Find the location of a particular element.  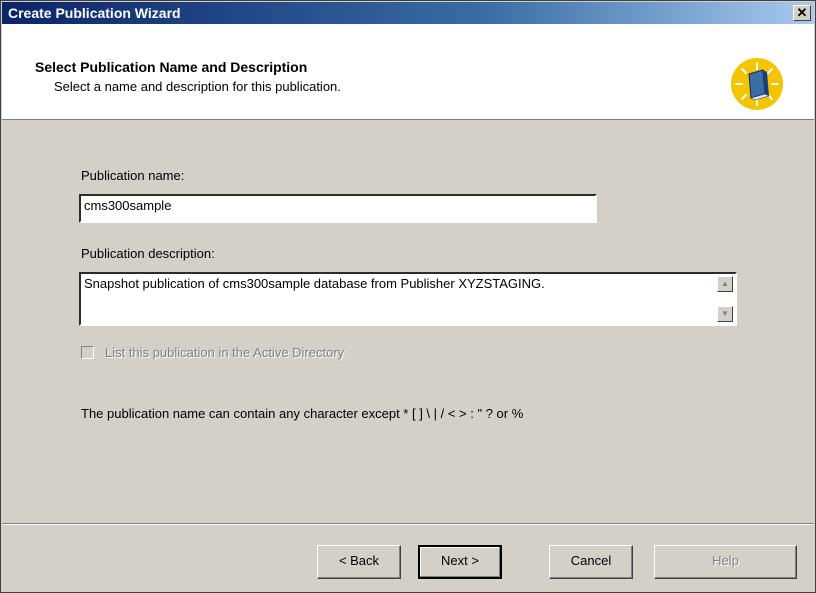

title-bar: Create Publication Wizard ✕ is located at coordinates (408, 13).